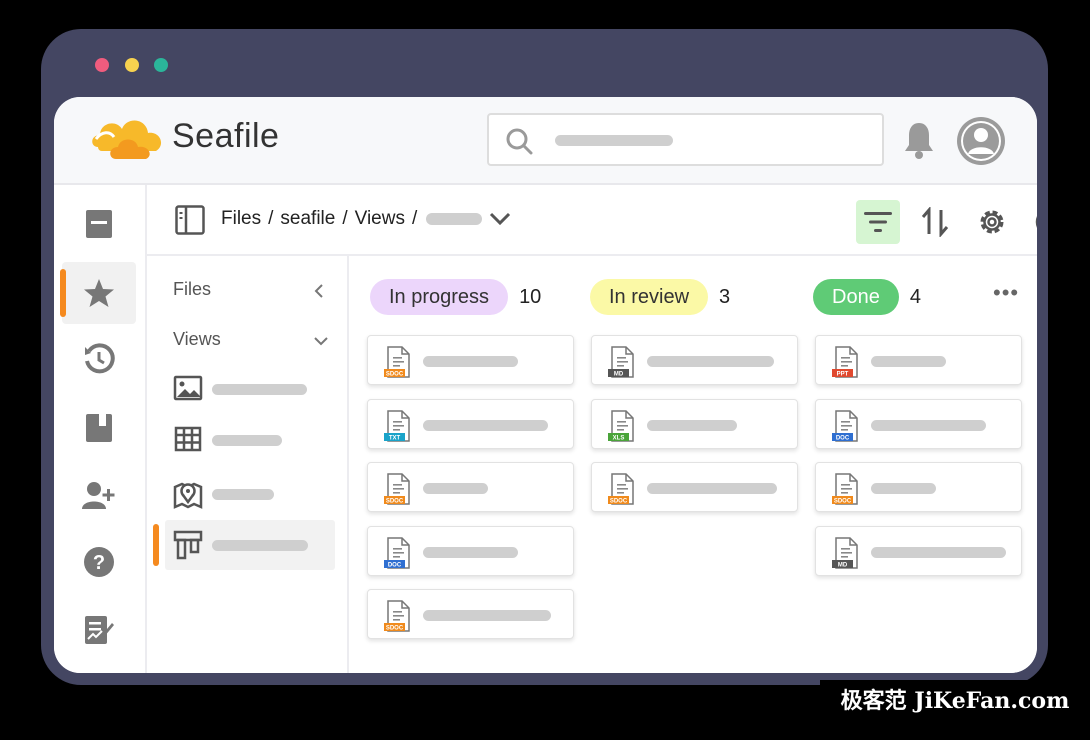 Image resolution: width=1090 pixels, height=740 pixels. Describe the element at coordinates (935, 222) in the screenshot. I see `sort-button` at that location.